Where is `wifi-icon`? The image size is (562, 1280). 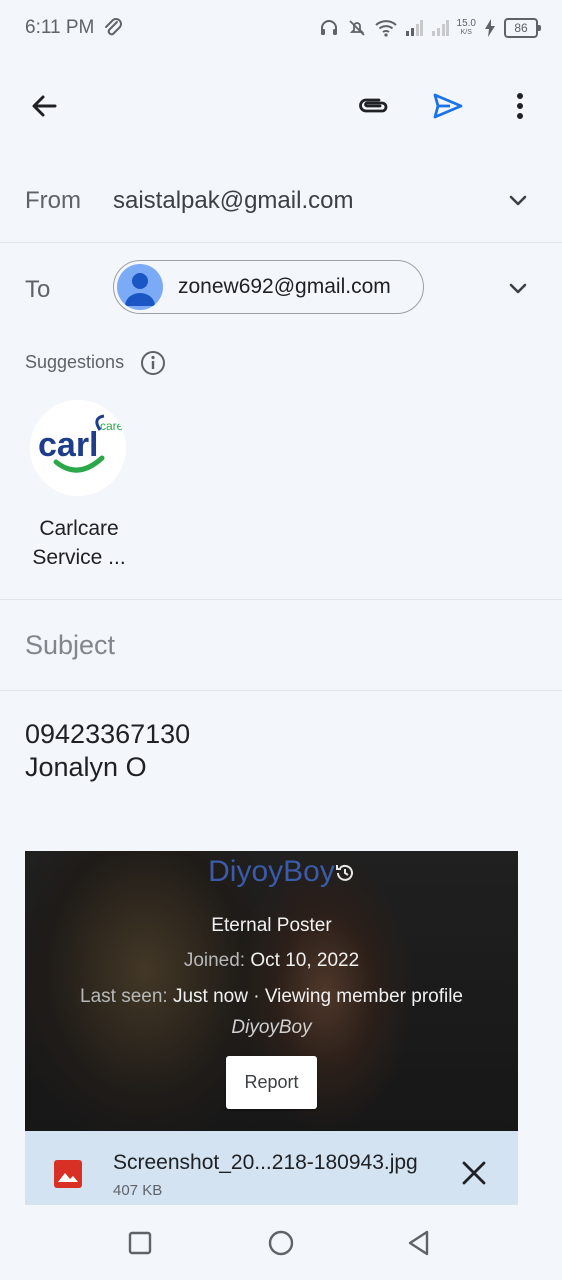 wifi-icon is located at coordinates (385, 28).